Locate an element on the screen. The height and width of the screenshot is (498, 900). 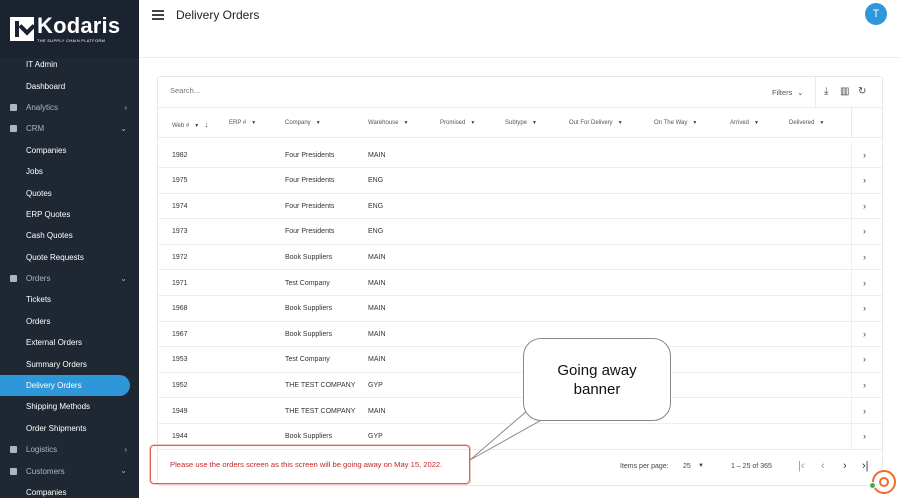
avatar: T is located at coordinates (876, 14).